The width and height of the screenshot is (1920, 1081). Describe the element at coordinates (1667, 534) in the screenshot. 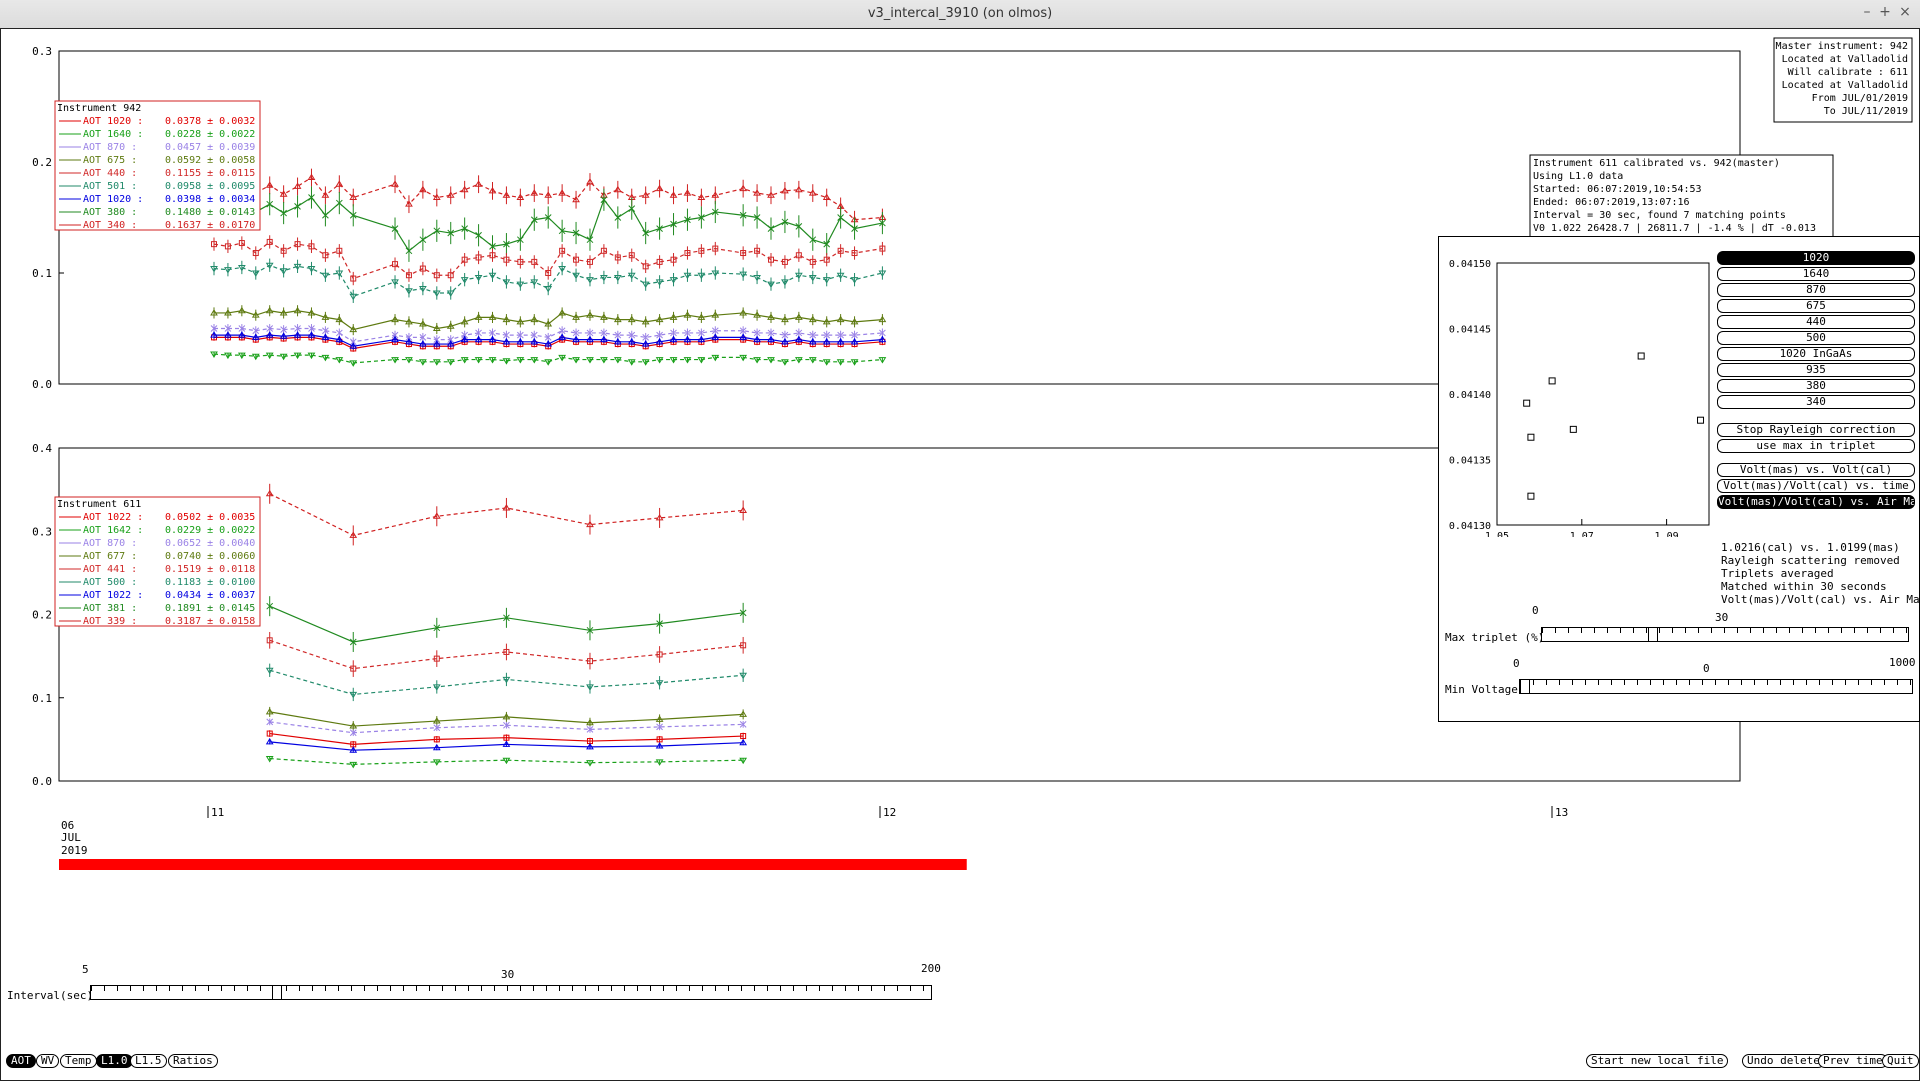

I see `scatter-xtick: 1.09` at that location.